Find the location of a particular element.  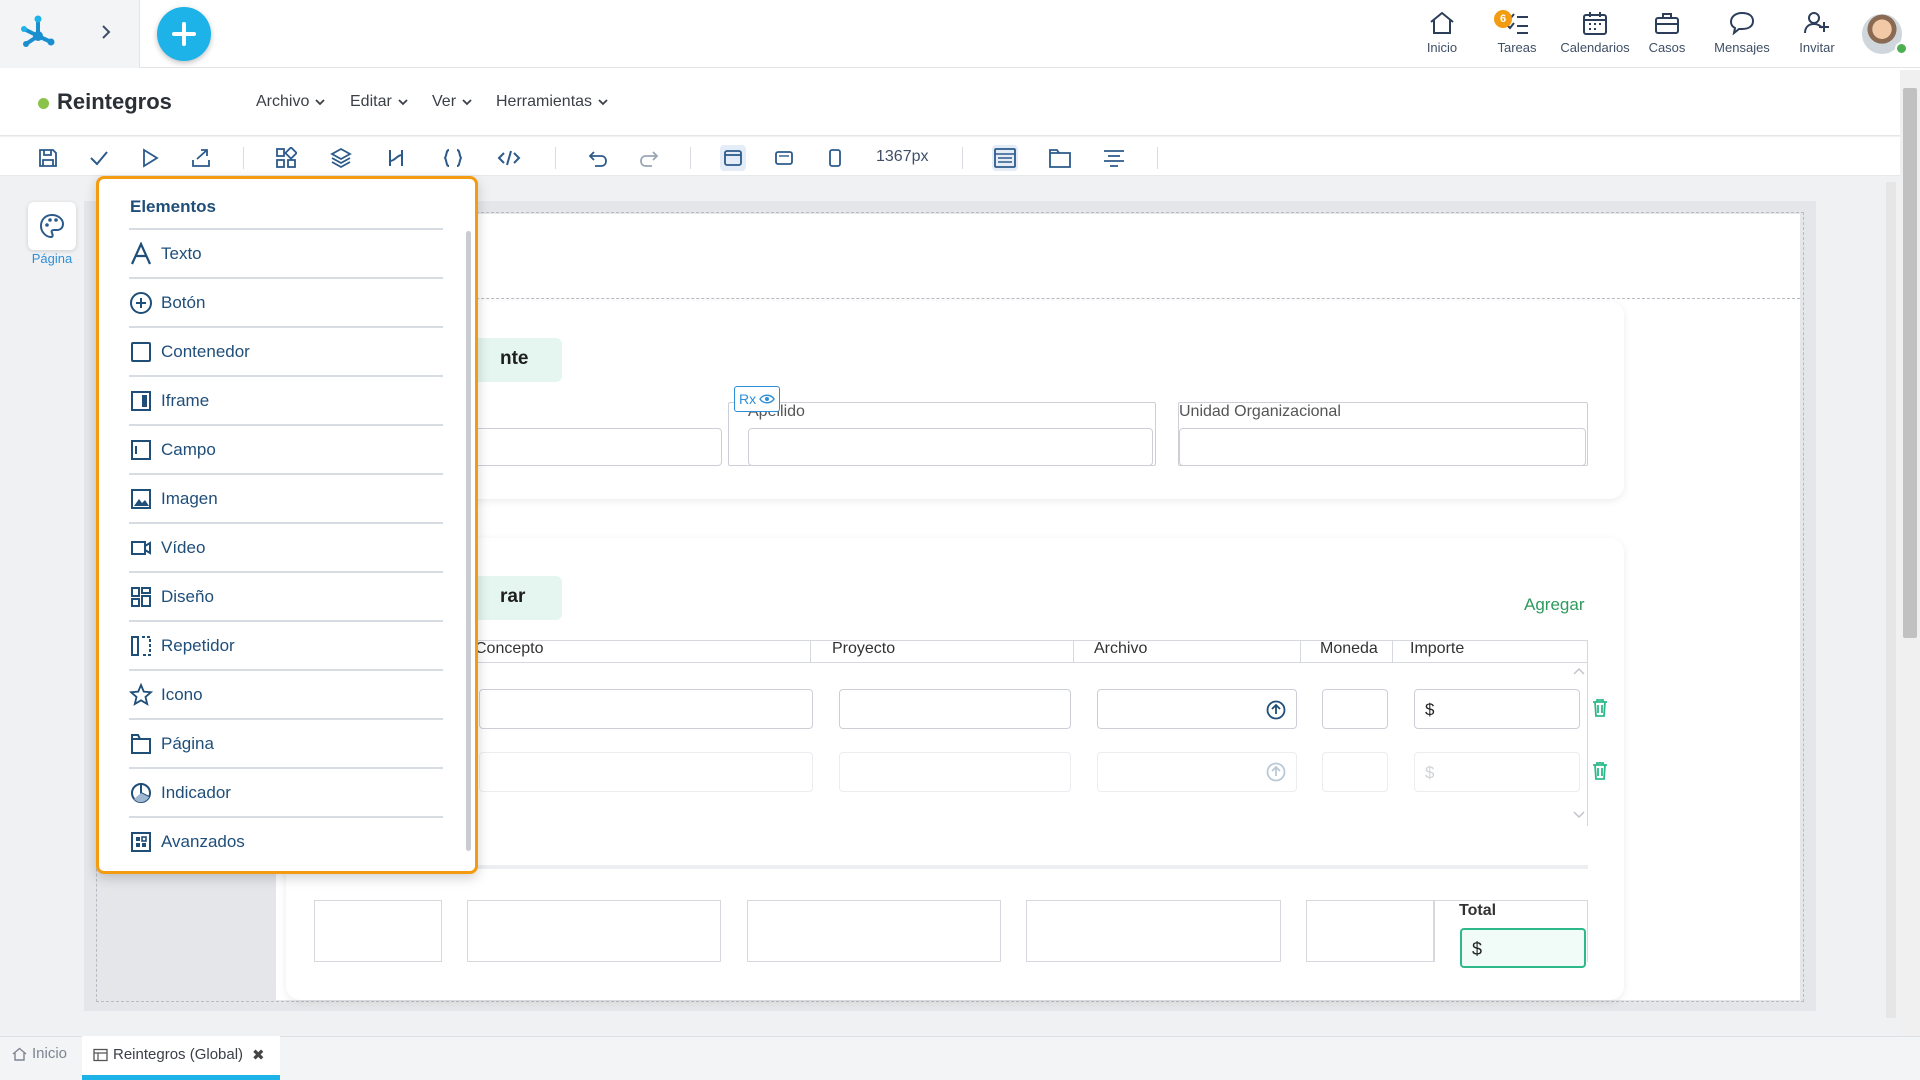

publish-button is located at coordinates (201, 158).